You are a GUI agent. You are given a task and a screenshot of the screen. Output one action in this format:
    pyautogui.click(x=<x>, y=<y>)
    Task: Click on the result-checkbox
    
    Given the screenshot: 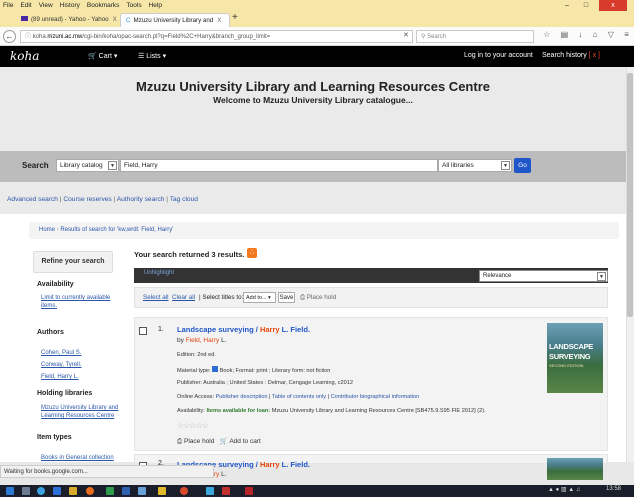 What is the action you would take?
    pyautogui.click(x=143, y=331)
    